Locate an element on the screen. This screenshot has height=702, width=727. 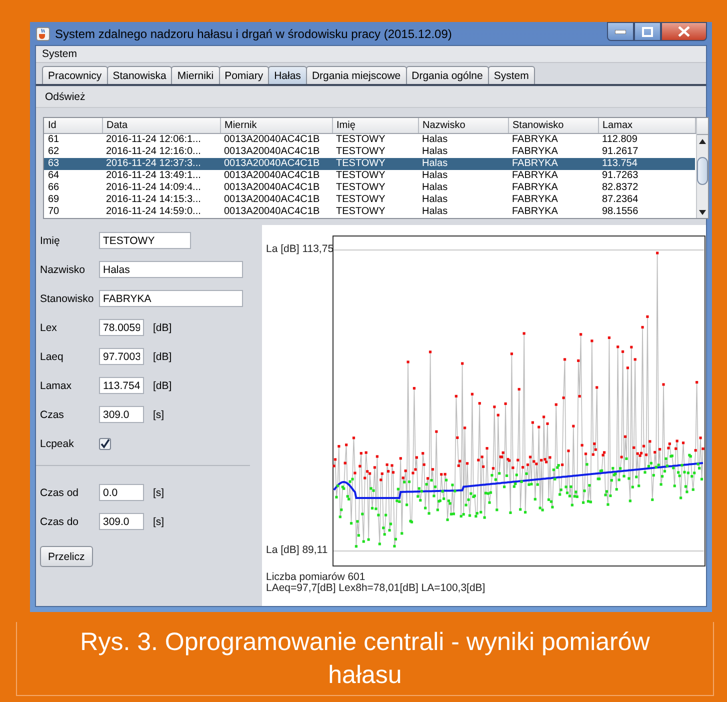
maximize-icon is located at coordinates (647, 31).